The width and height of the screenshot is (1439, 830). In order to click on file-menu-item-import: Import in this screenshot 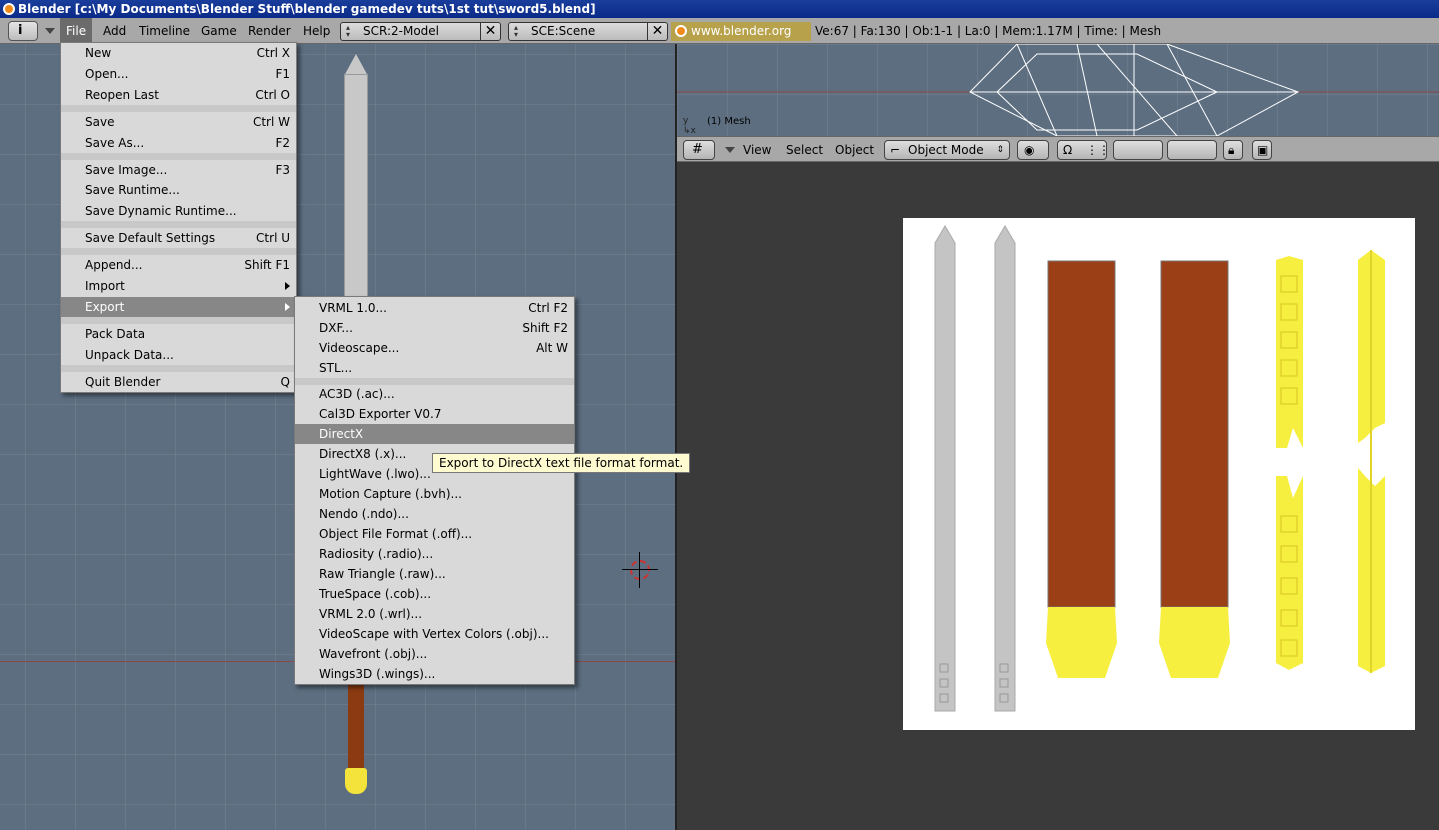, I will do `click(178, 286)`.